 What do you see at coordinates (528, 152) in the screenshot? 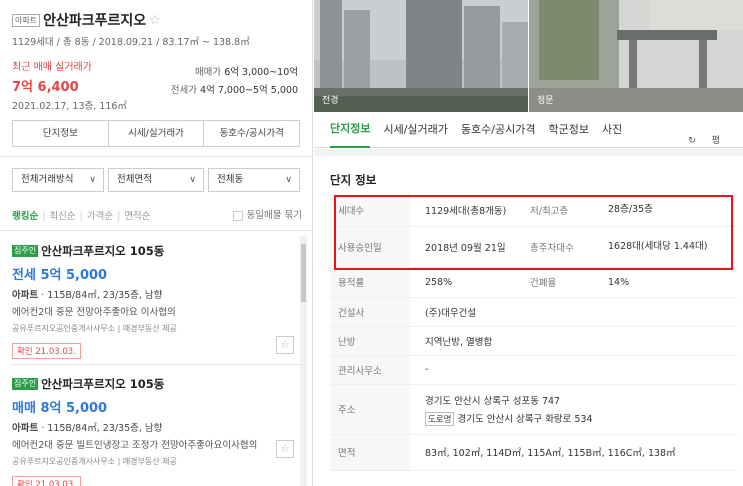
I see `section-divider` at bounding box center [528, 152].